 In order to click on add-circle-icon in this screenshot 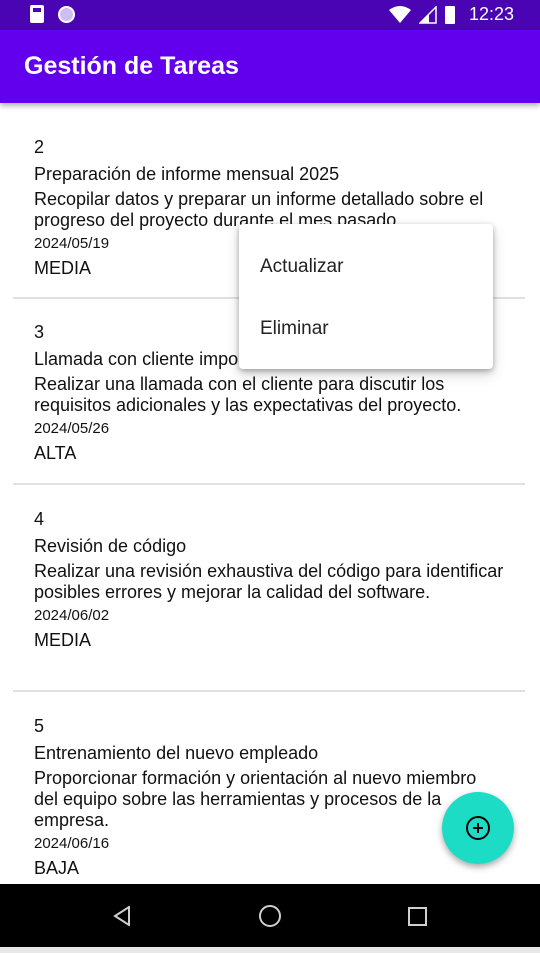, I will do `click(478, 828)`.